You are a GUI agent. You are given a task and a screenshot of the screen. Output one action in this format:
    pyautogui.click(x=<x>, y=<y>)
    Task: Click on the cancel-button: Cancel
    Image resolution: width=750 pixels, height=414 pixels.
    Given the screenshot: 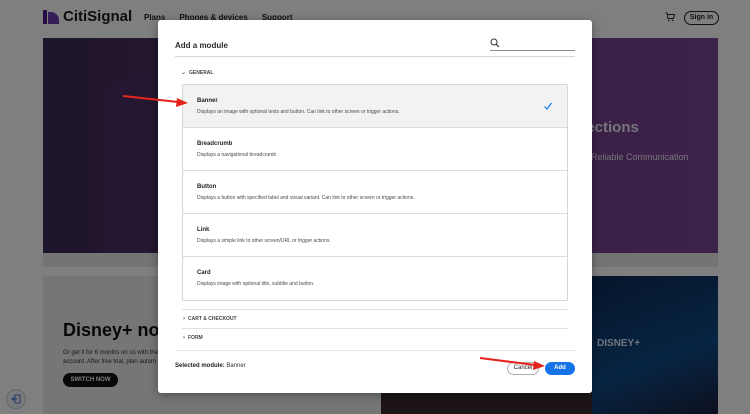 What is the action you would take?
    pyautogui.click(x=523, y=368)
    